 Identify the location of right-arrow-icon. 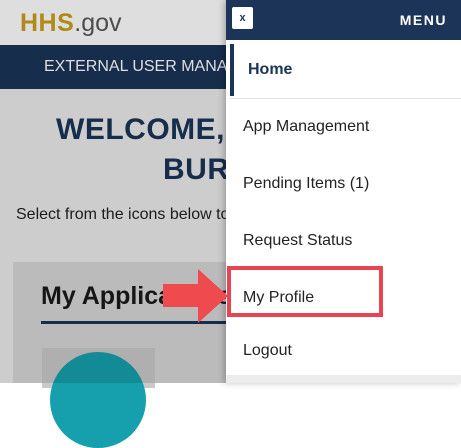
(183, 295).